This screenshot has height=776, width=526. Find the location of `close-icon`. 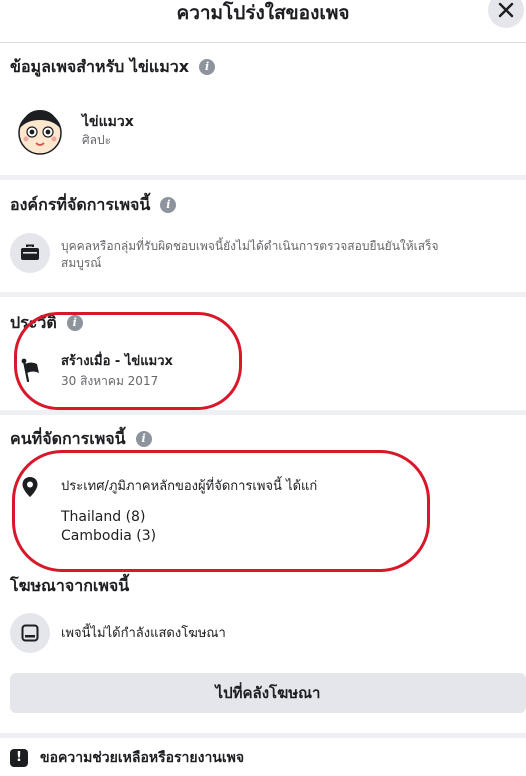

close-icon is located at coordinates (506, 10).